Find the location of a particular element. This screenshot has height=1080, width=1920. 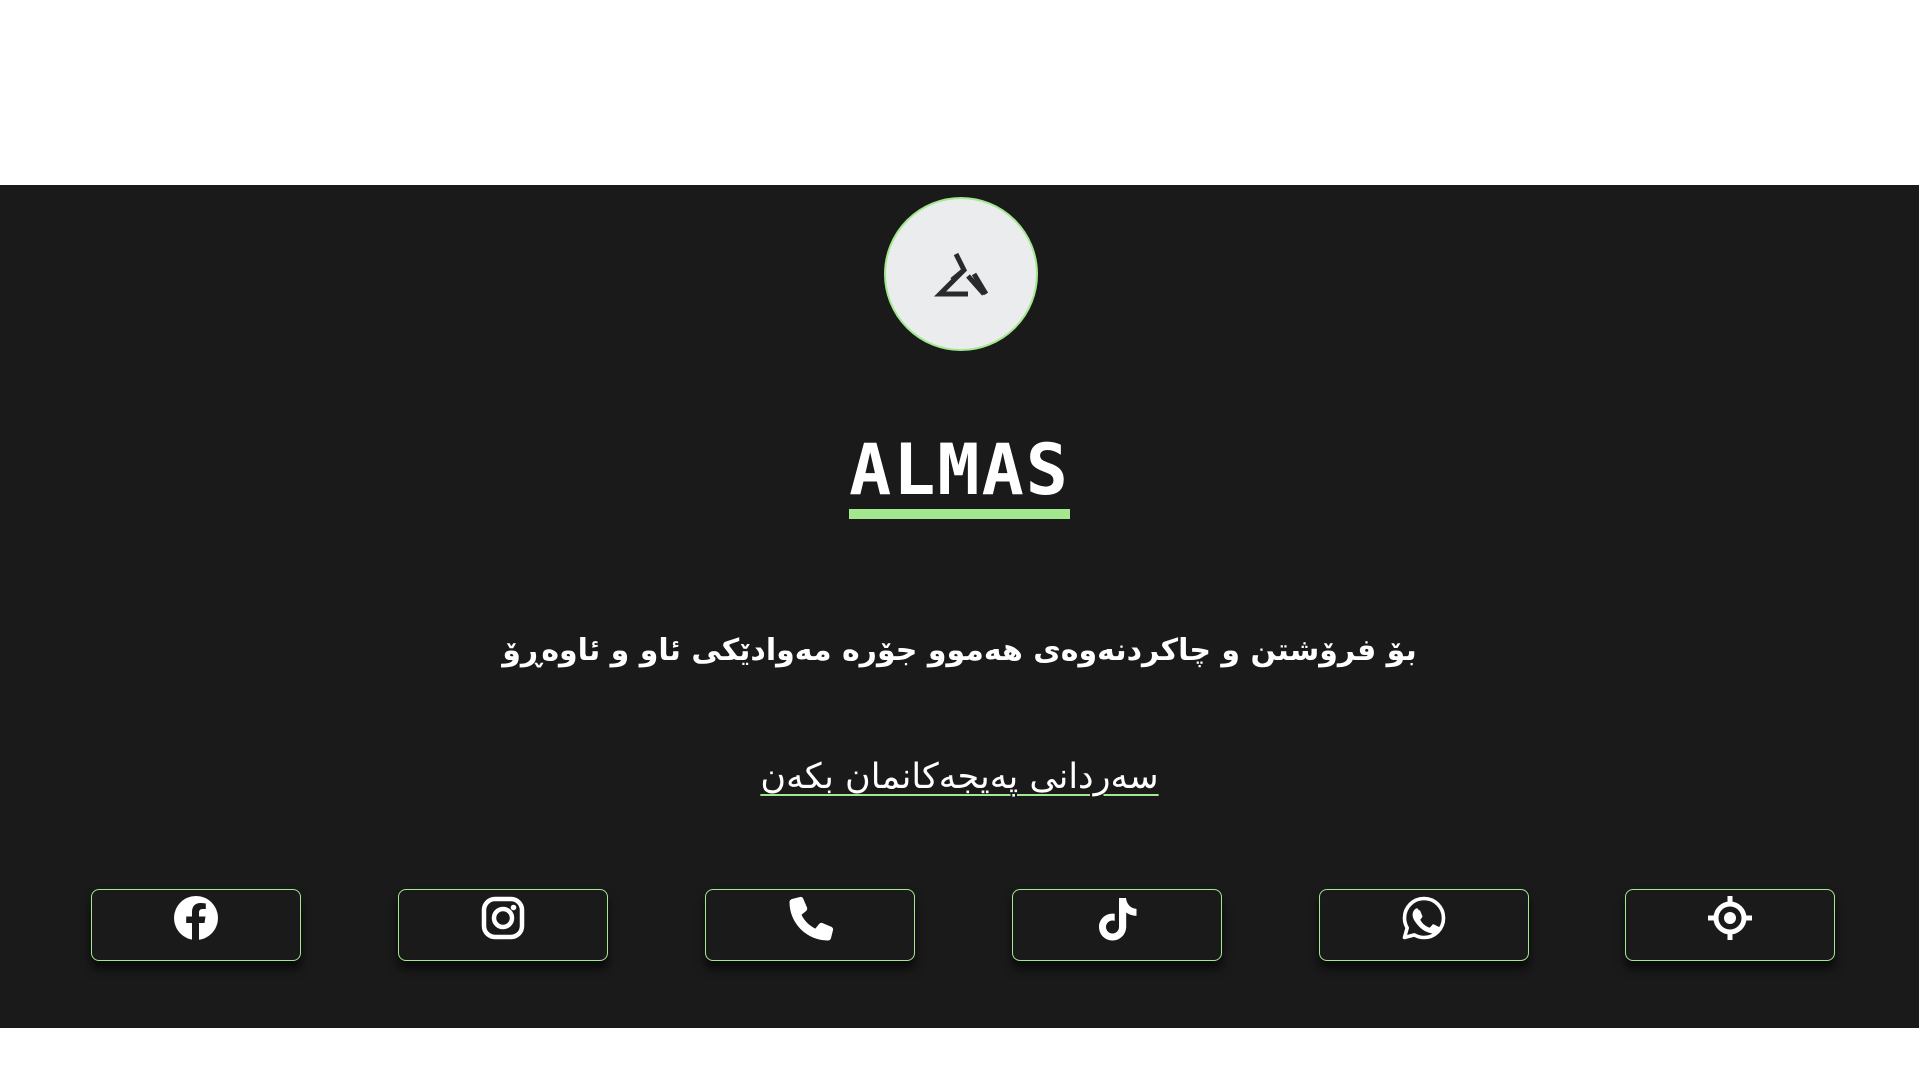

visit-pages-wrapper: سەردانی پەیجەکانمان بکەن is located at coordinates (959, 777).